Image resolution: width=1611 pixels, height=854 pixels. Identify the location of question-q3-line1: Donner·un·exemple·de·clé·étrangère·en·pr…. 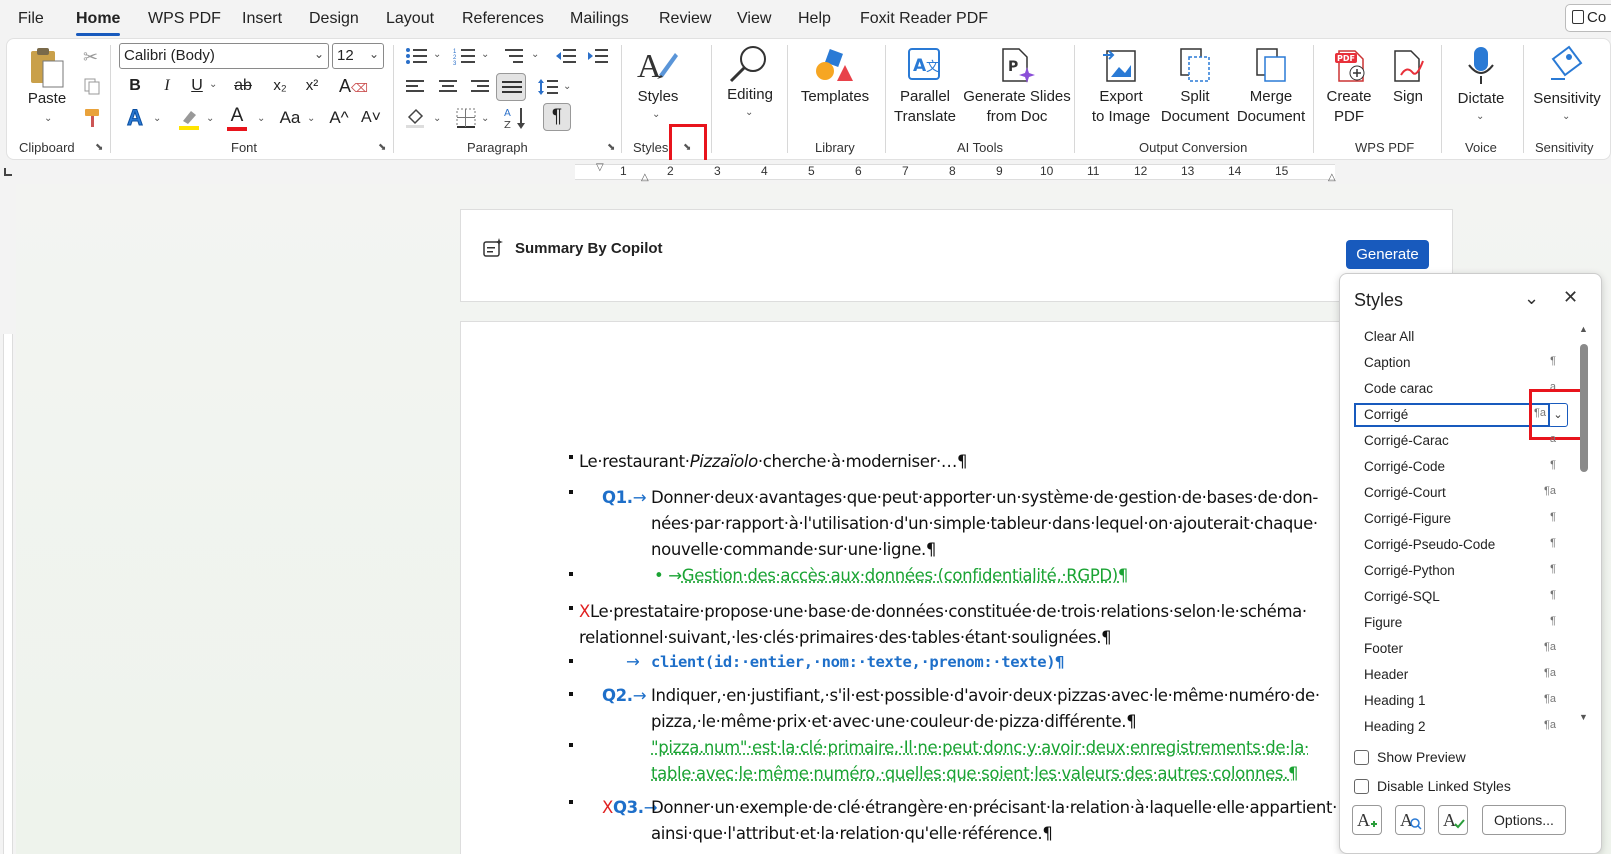
(994, 808).